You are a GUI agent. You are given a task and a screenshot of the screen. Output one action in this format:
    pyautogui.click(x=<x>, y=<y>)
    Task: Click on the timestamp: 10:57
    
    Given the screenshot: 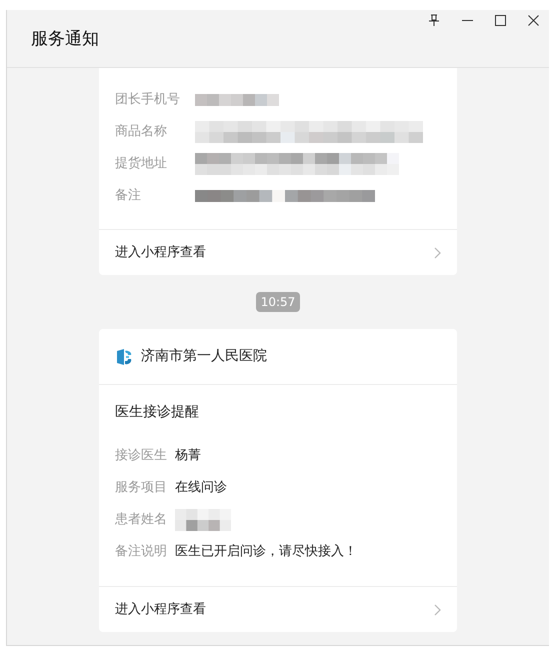 What is the action you would take?
    pyautogui.click(x=278, y=302)
    